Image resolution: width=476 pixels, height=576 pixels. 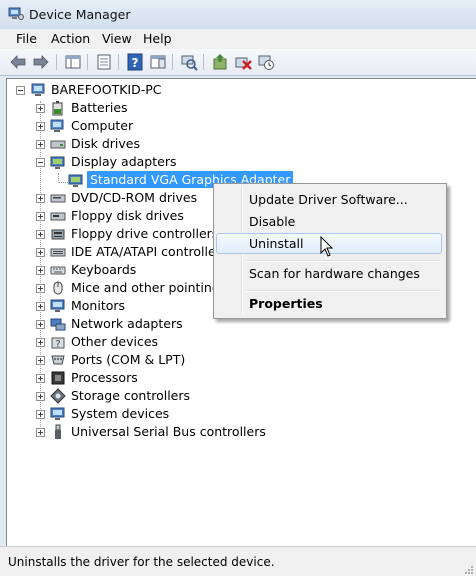 I want to click on properties-icon, so click(x=104, y=62).